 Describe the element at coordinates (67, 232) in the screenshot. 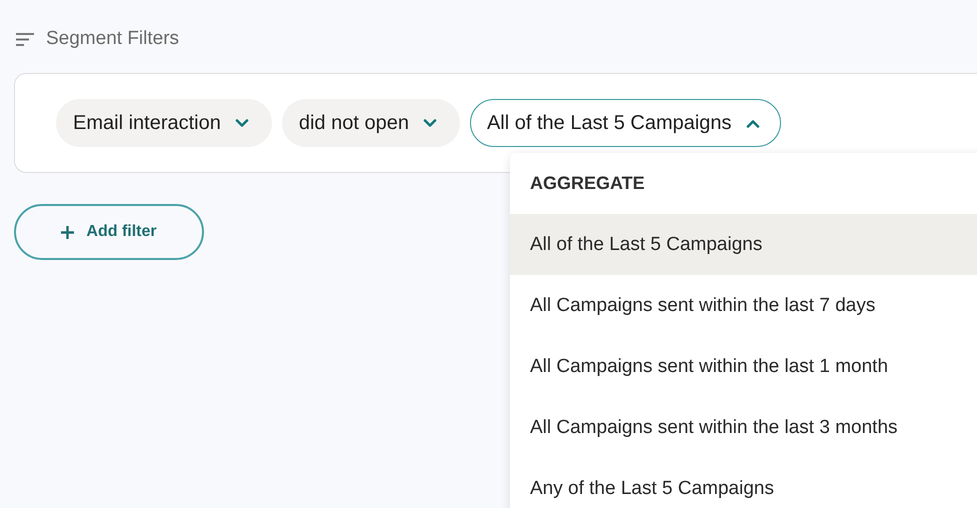

I see `plus-icon` at that location.